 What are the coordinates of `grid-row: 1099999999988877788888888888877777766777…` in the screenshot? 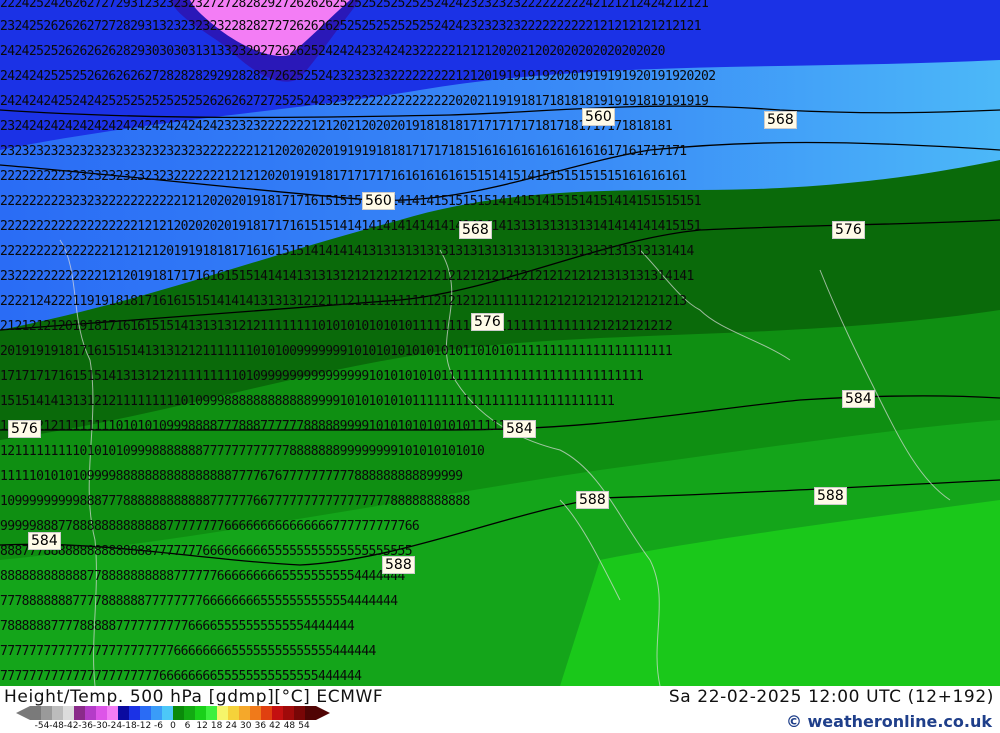 It's located at (235, 501).